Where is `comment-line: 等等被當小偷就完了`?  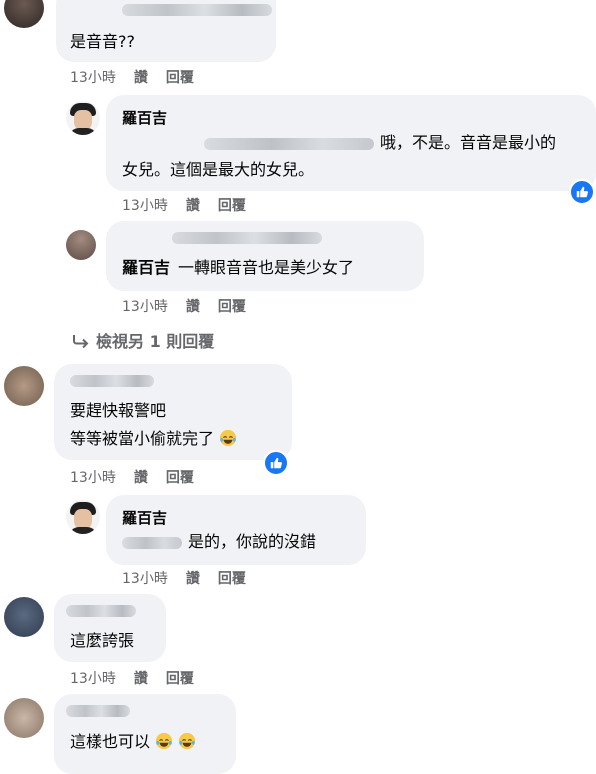
comment-line: 等等被當小偷就完了 is located at coordinates (142, 438).